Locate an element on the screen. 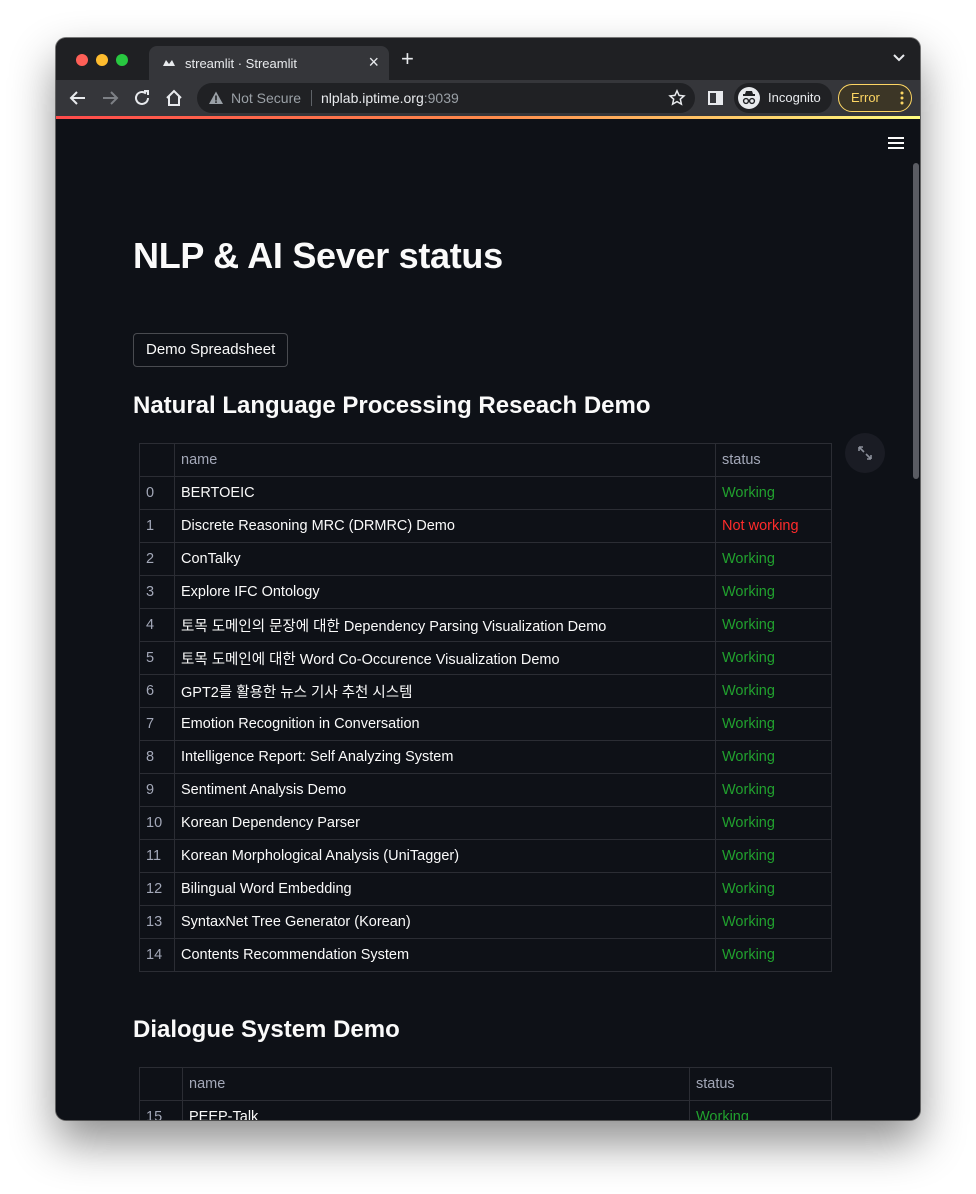 The image size is (976, 1194). row-index: 9 is located at coordinates (157, 790).